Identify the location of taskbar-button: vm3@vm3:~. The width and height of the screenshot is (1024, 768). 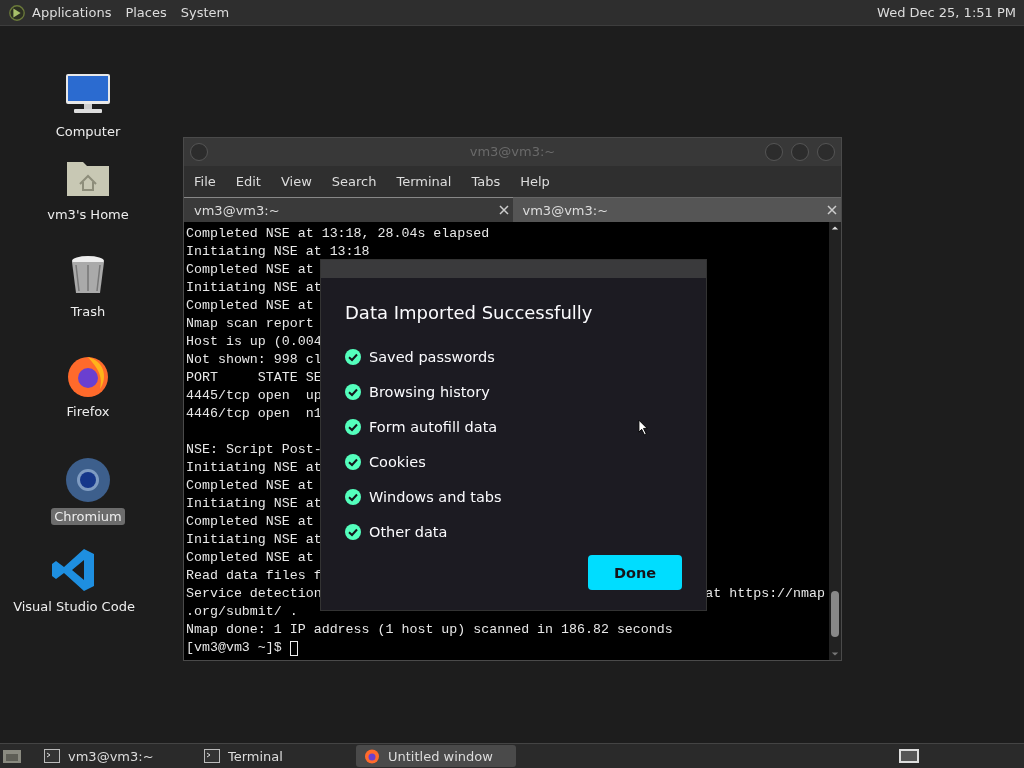
(116, 756).